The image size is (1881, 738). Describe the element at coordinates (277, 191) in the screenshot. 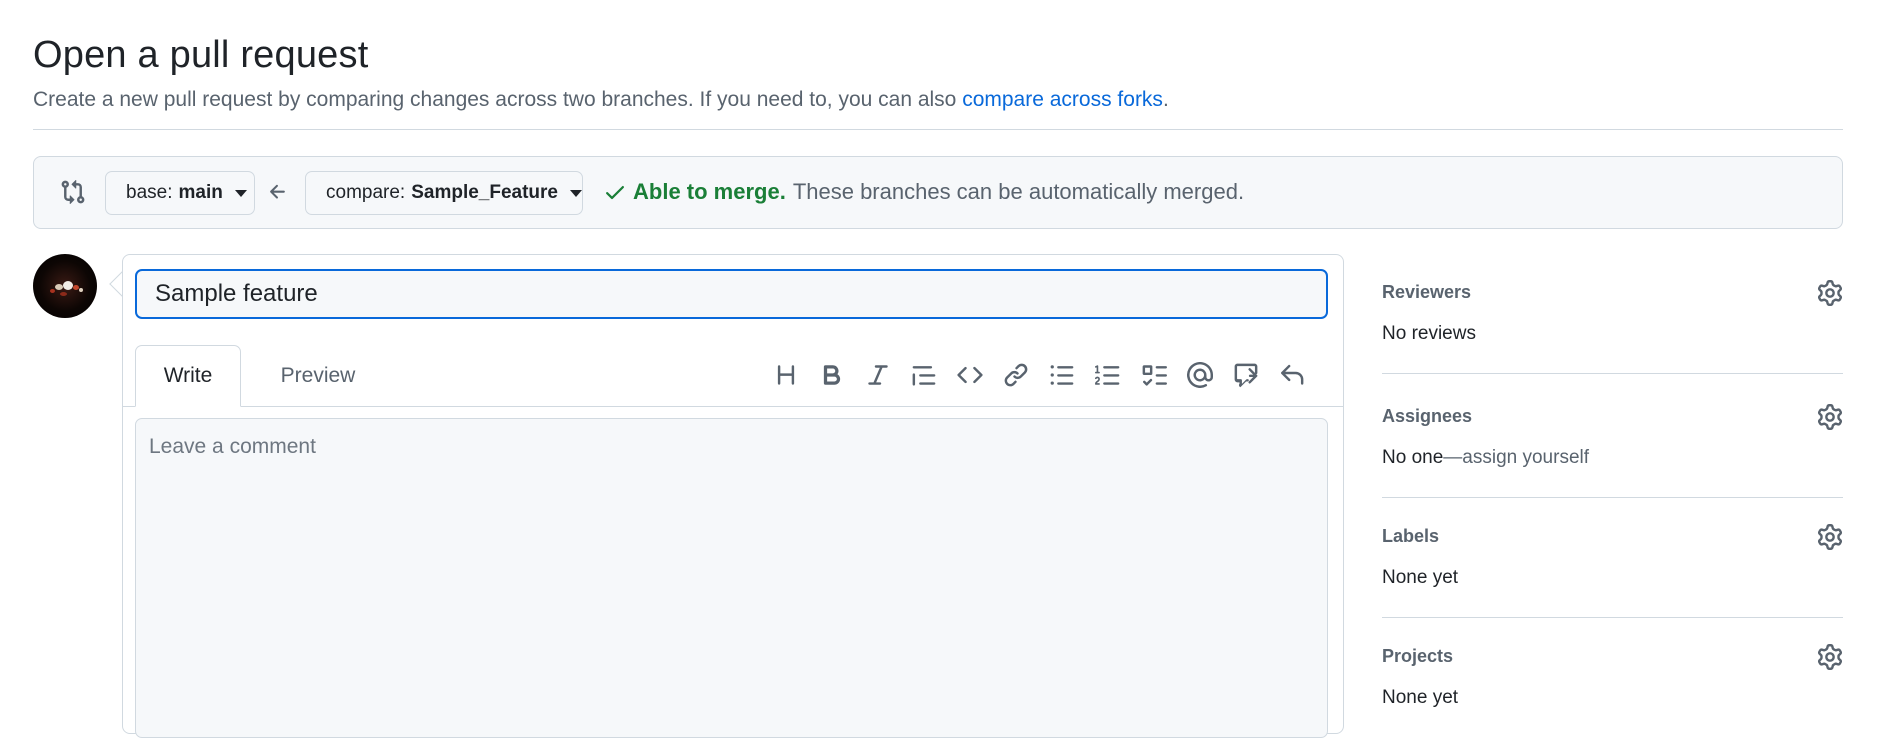

I see `arrow-left-icon` at that location.